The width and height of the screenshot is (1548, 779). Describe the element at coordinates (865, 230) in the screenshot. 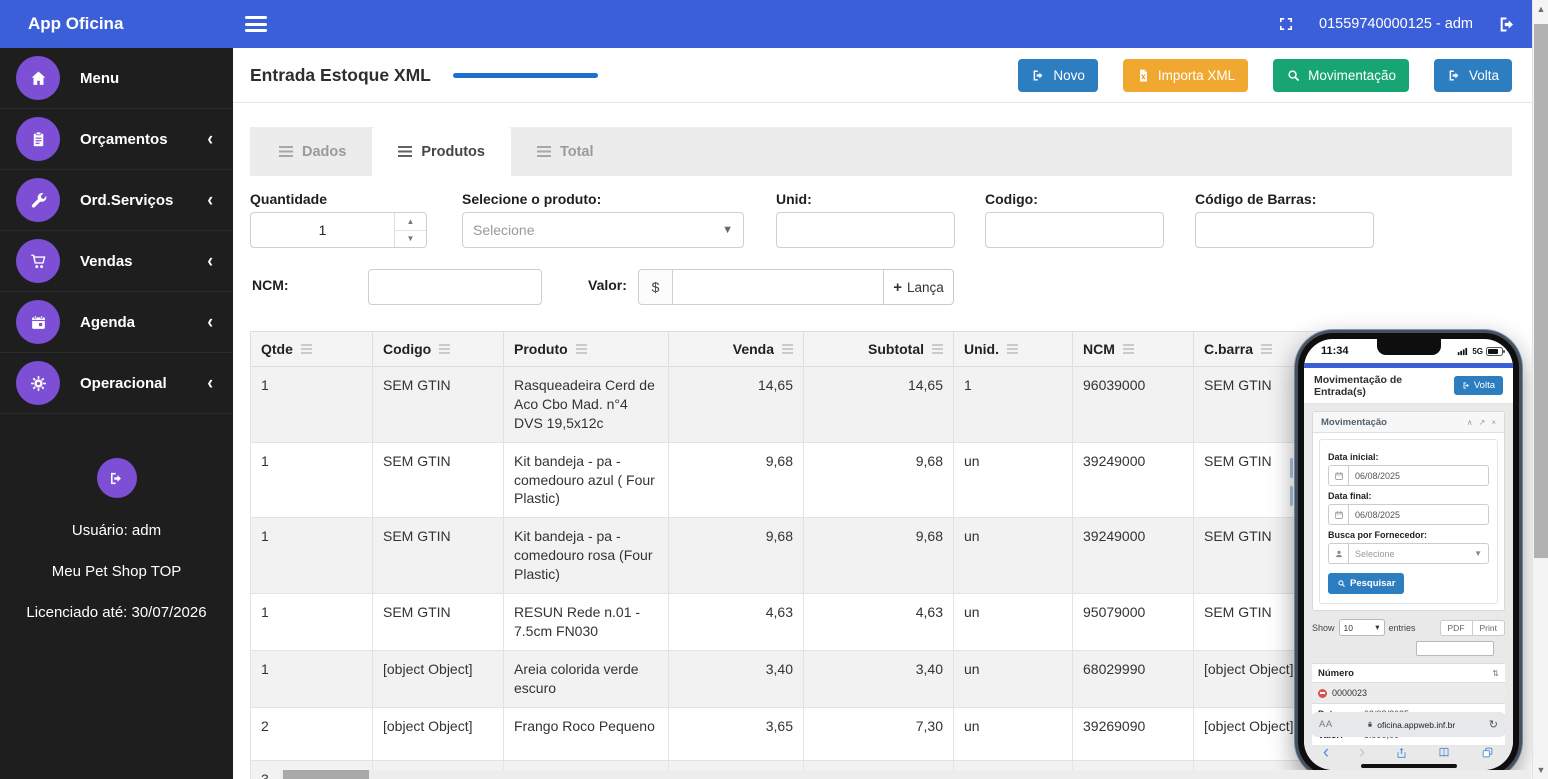

I see `unid-field` at that location.